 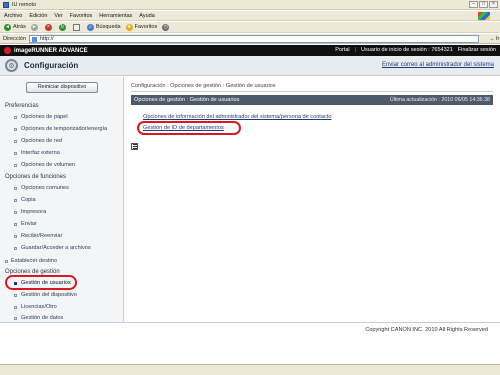 I want to click on brand-name: imageRUNNER ADVANCE, so click(x=51, y=50).